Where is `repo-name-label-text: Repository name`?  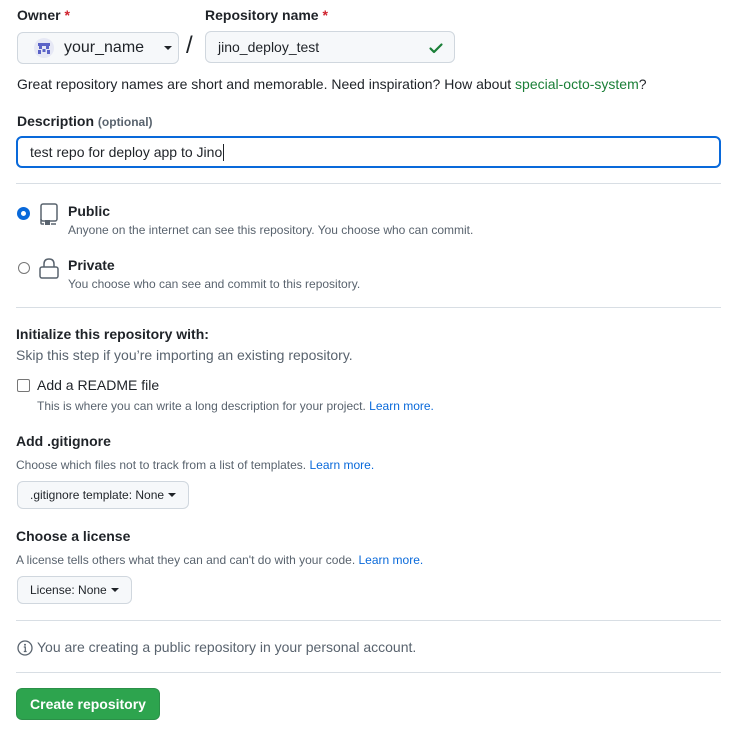 repo-name-label-text: Repository name is located at coordinates (262, 15).